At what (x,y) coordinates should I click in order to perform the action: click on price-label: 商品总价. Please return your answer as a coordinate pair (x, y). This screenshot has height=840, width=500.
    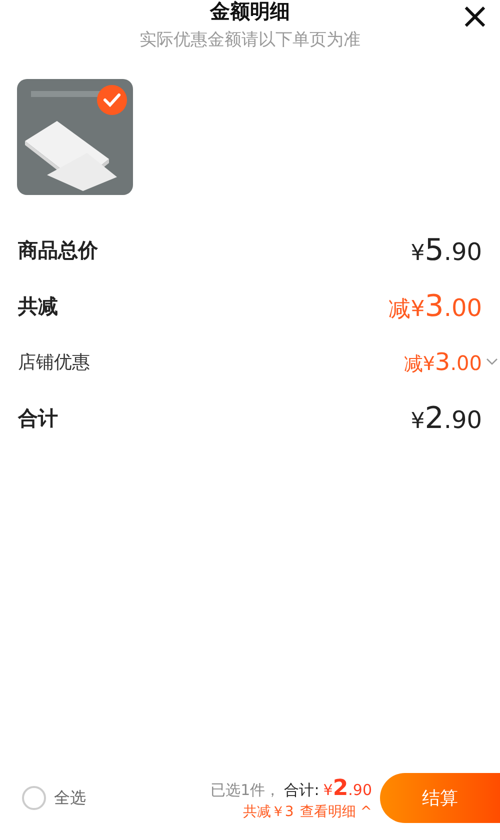
    Looking at the image, I should click on (58, 250).